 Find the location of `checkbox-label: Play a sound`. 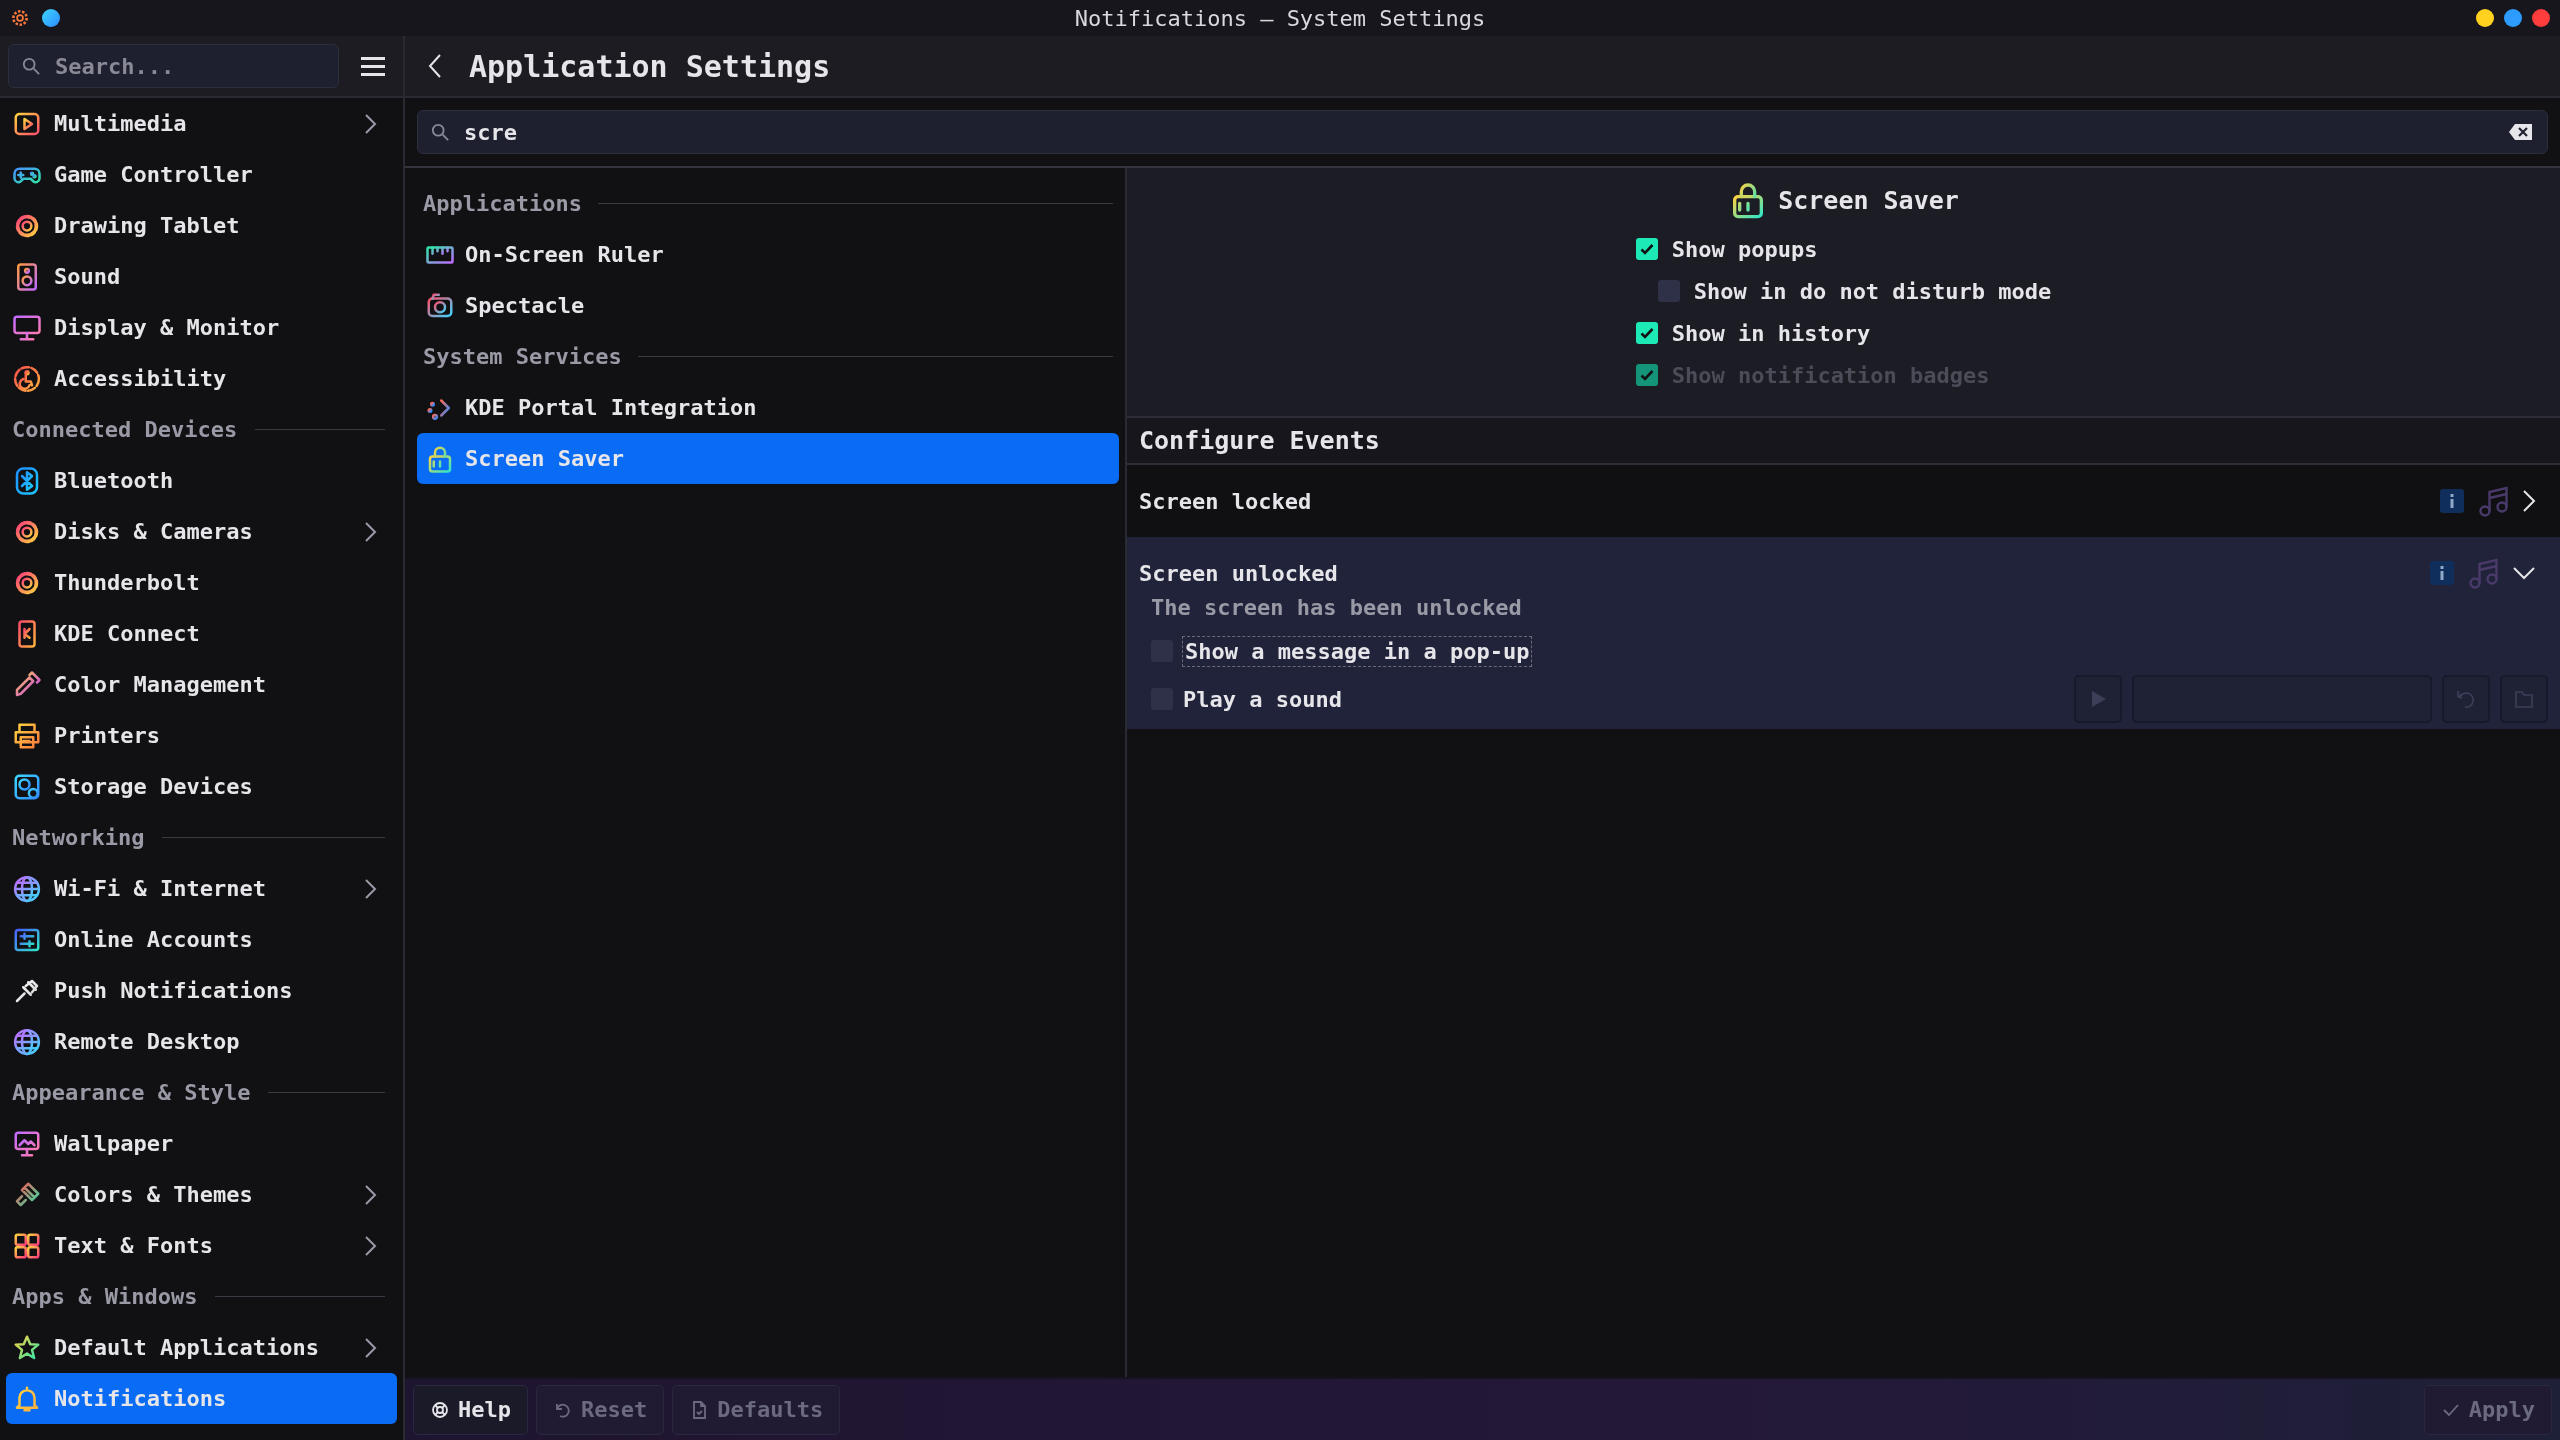

checkbox-label: Play a sound is located at coordinates (1262, 699).